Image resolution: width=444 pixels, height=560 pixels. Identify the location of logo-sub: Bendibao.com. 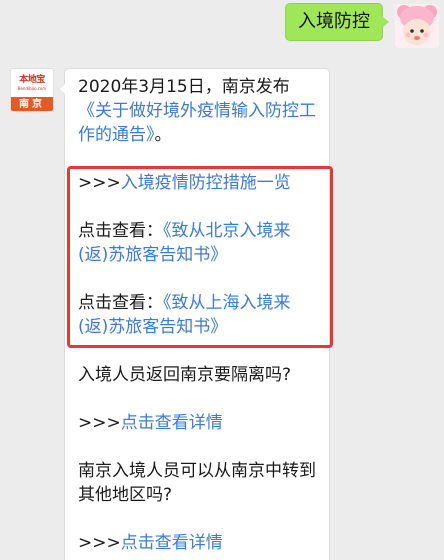
(32, 88).